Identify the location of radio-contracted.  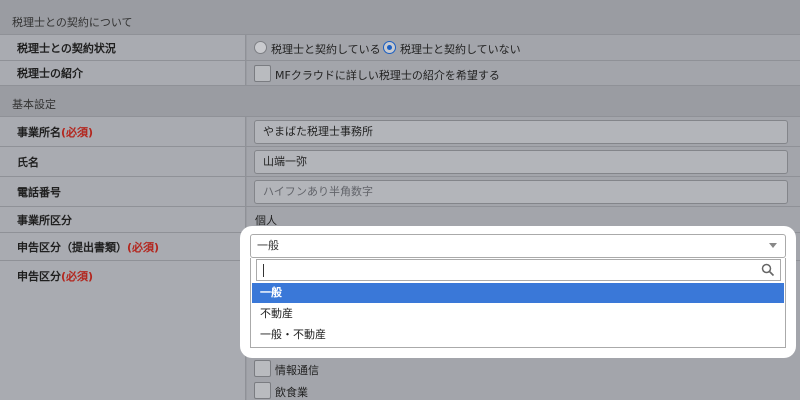
(260, 47).